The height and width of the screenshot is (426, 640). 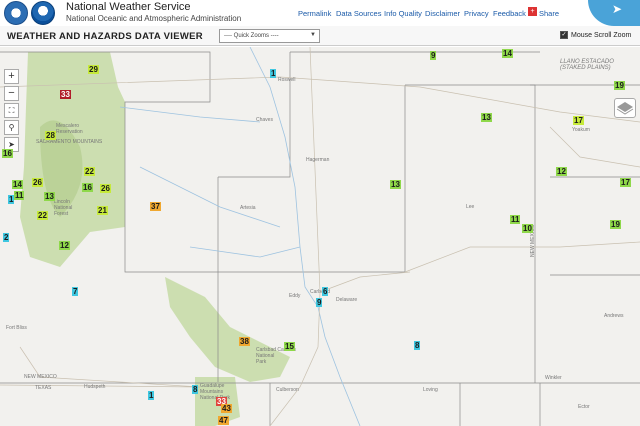 What do you see at coordinates (295, 296) in the screenshot?
I see `map-label-eddy: Eddy` at bounding box center [295, 296].